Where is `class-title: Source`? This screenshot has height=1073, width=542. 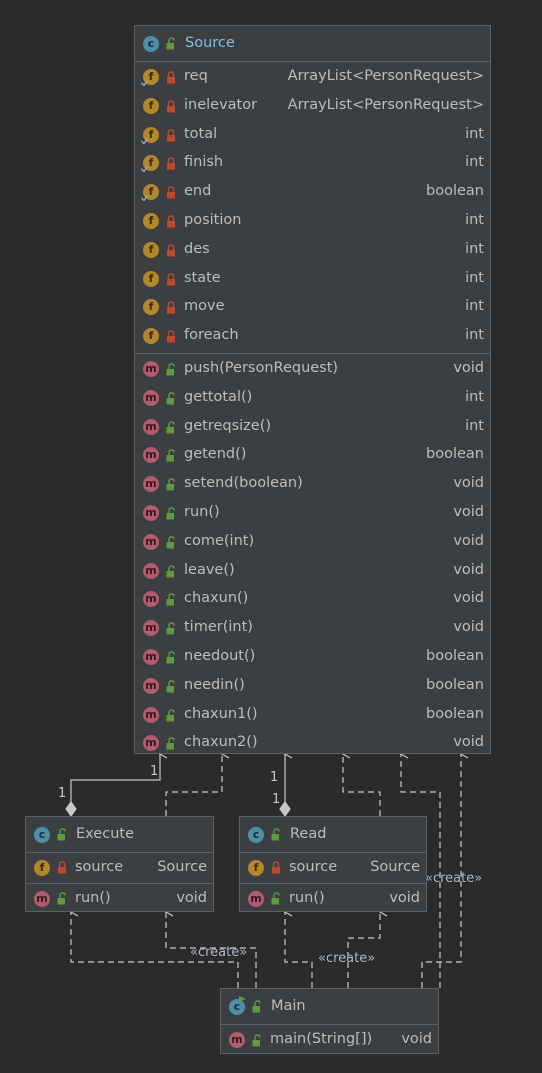 class-title: Source is located at coordinates (210, 43).